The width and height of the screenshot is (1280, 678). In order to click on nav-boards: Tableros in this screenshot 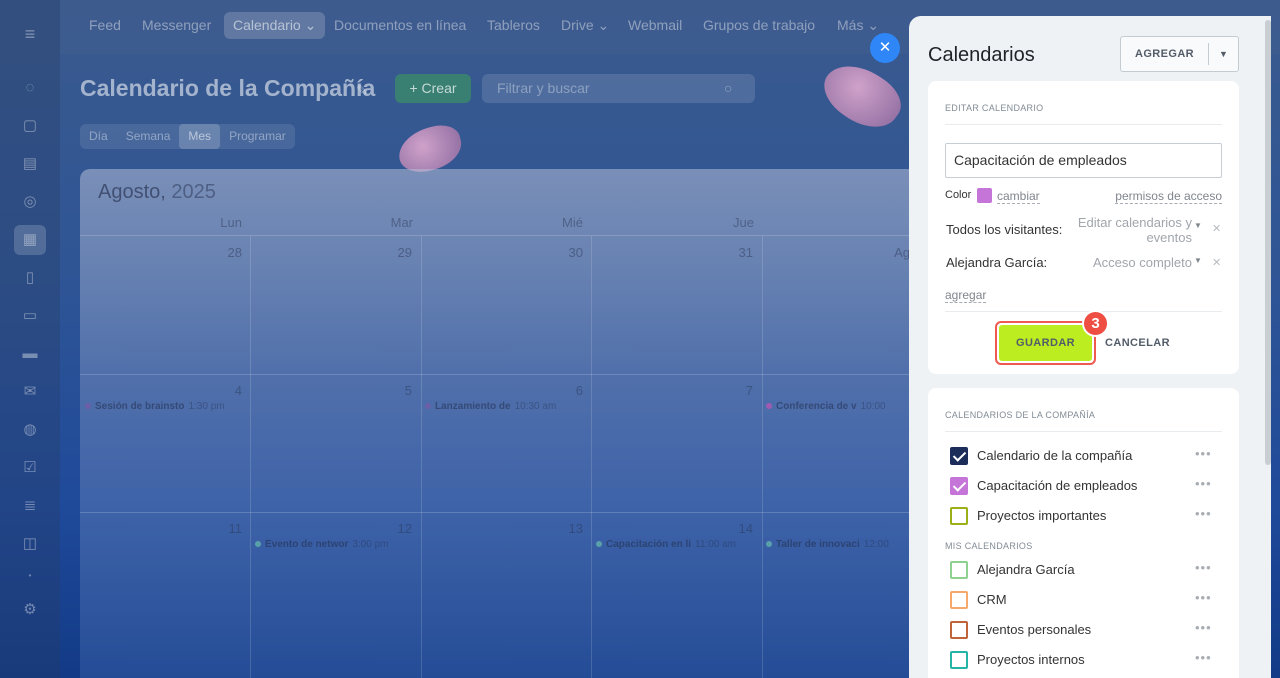, I will do `click(513, 25)`.